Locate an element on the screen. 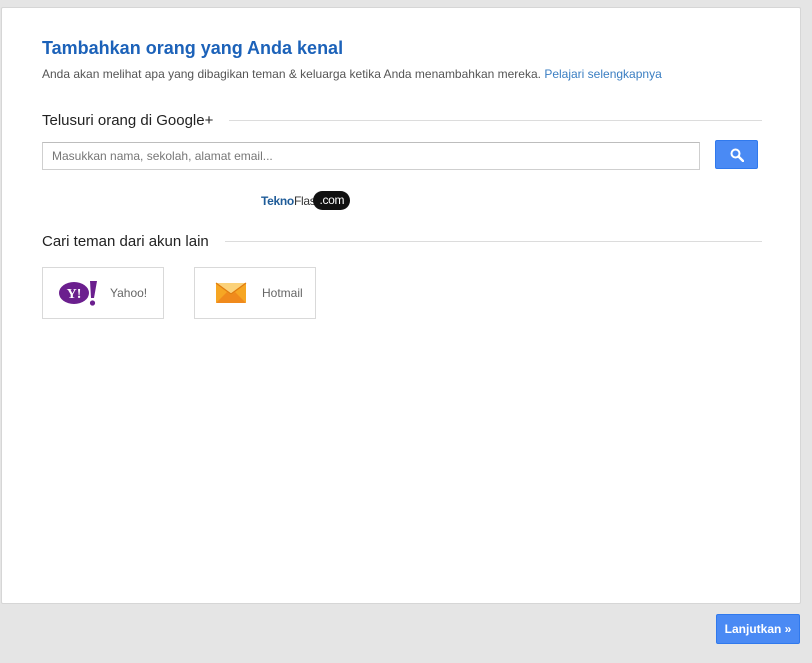 This screenshot has width=812, height=663. watermark-part-2: Flas is located at coordinates (304, 200).